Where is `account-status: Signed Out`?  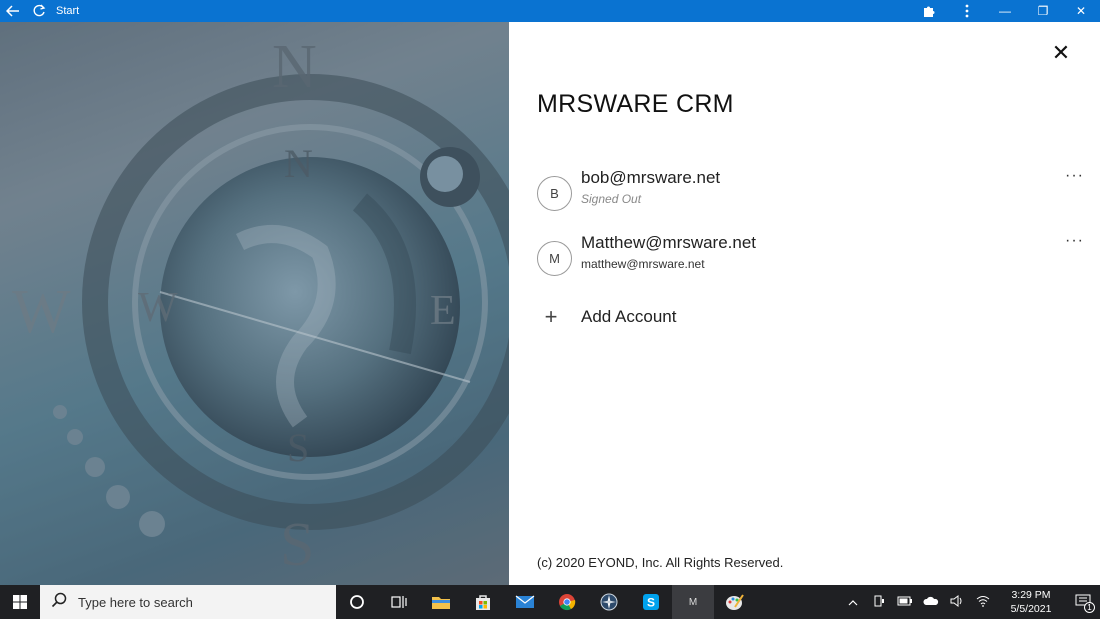
account-status: Signed Out is located at coordinates (611, 199).